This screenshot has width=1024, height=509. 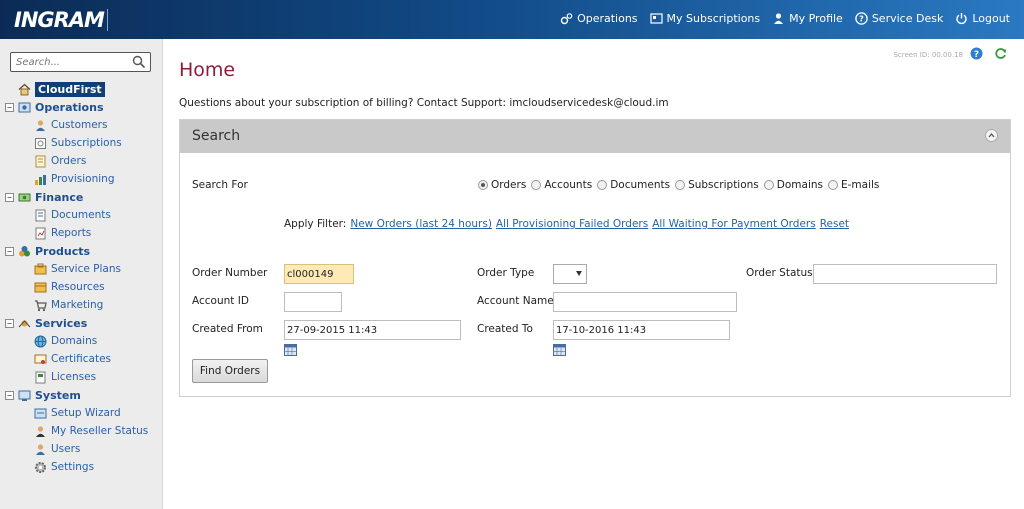 I want to click on sidebar-item-reports: Reports, so click(x=82, y=233).